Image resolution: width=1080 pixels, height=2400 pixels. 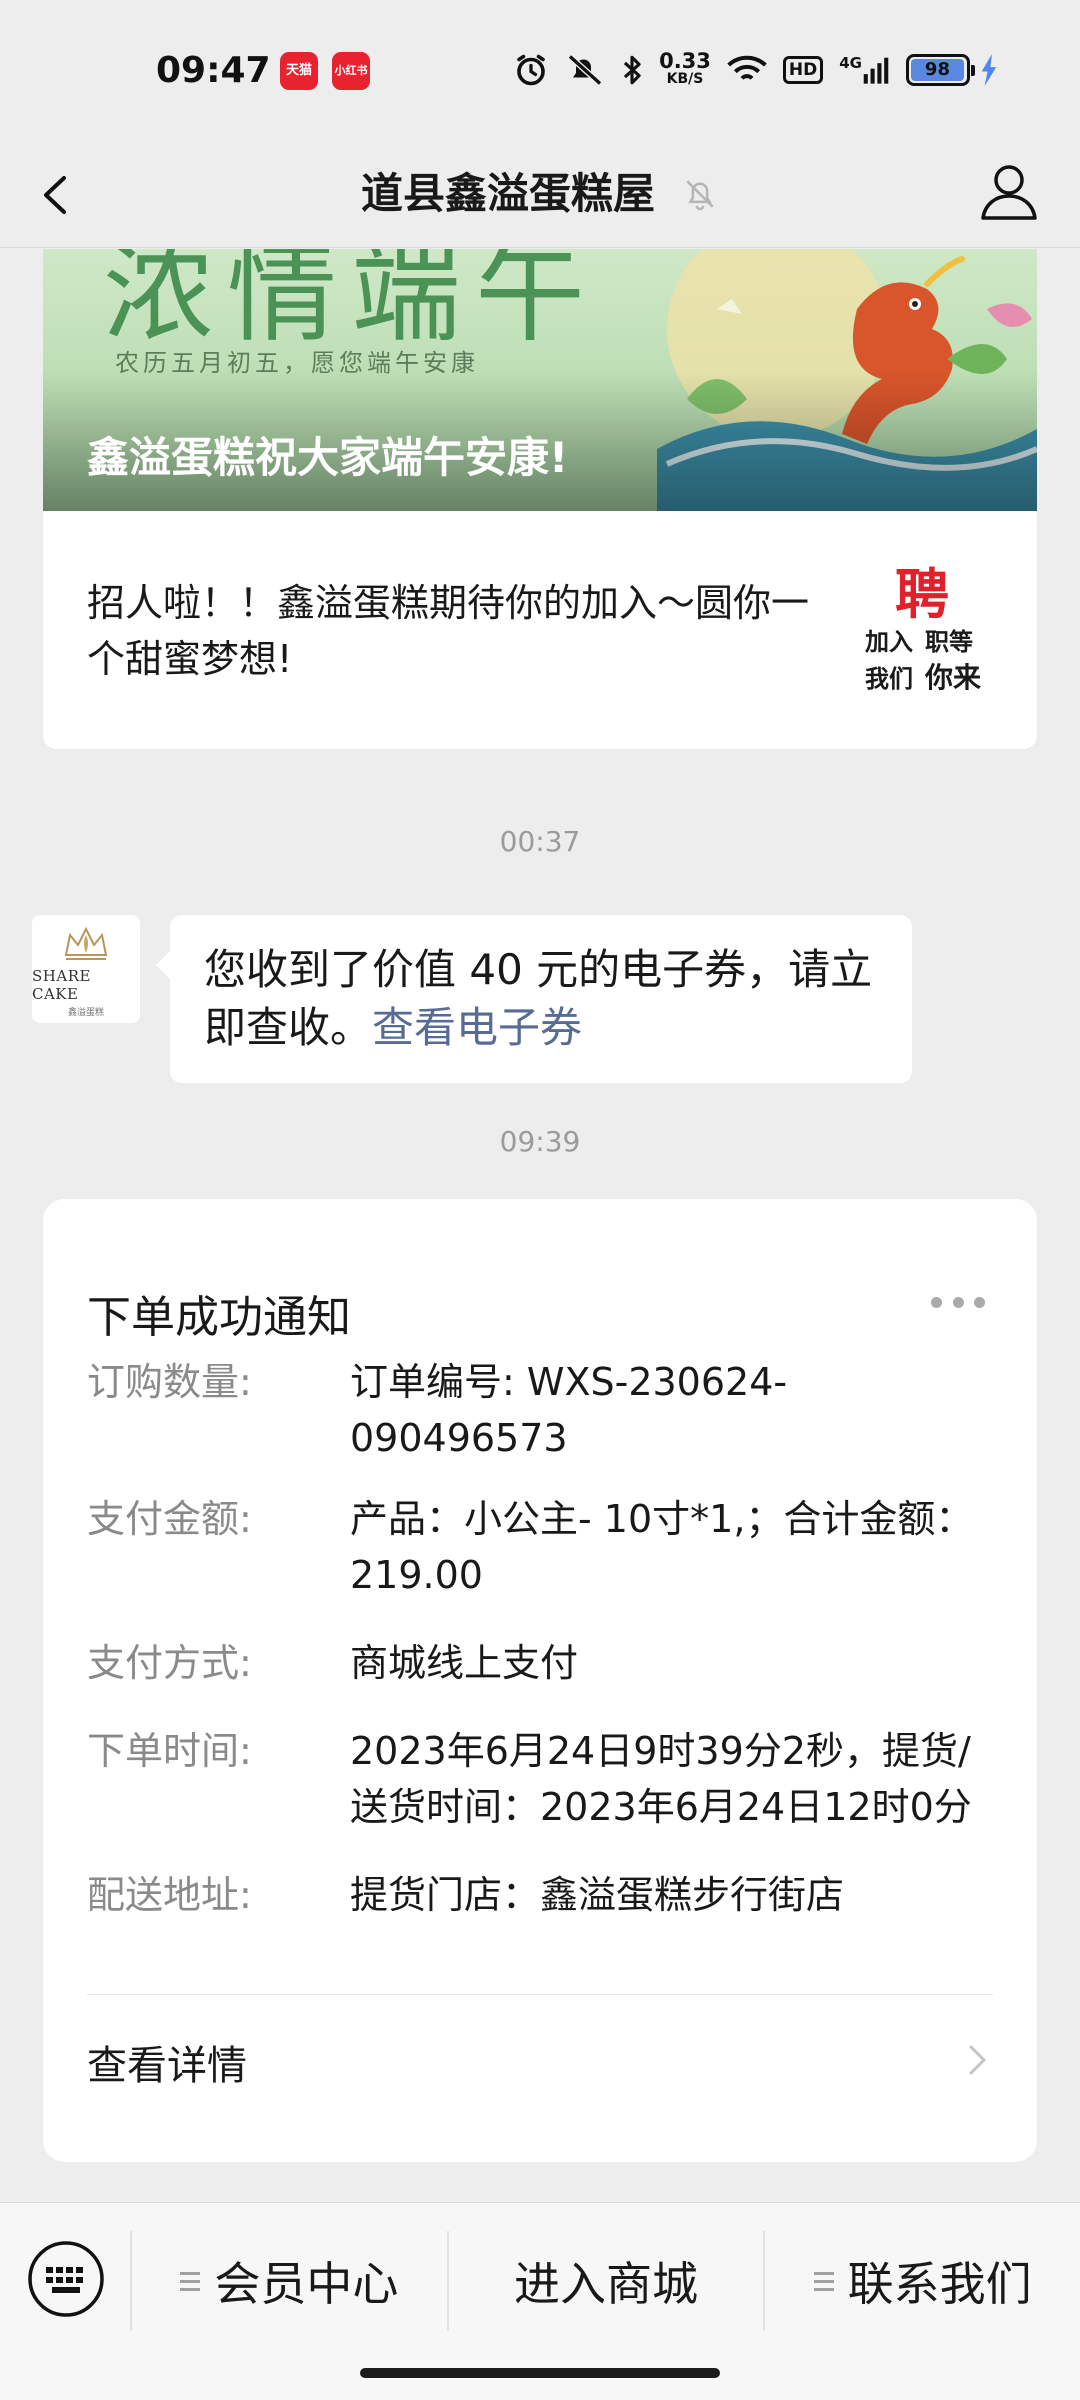 What do you see at coordinates (747, 70) in the screenshot?
I see `wifi-icon` at bounding box center [747, 70].